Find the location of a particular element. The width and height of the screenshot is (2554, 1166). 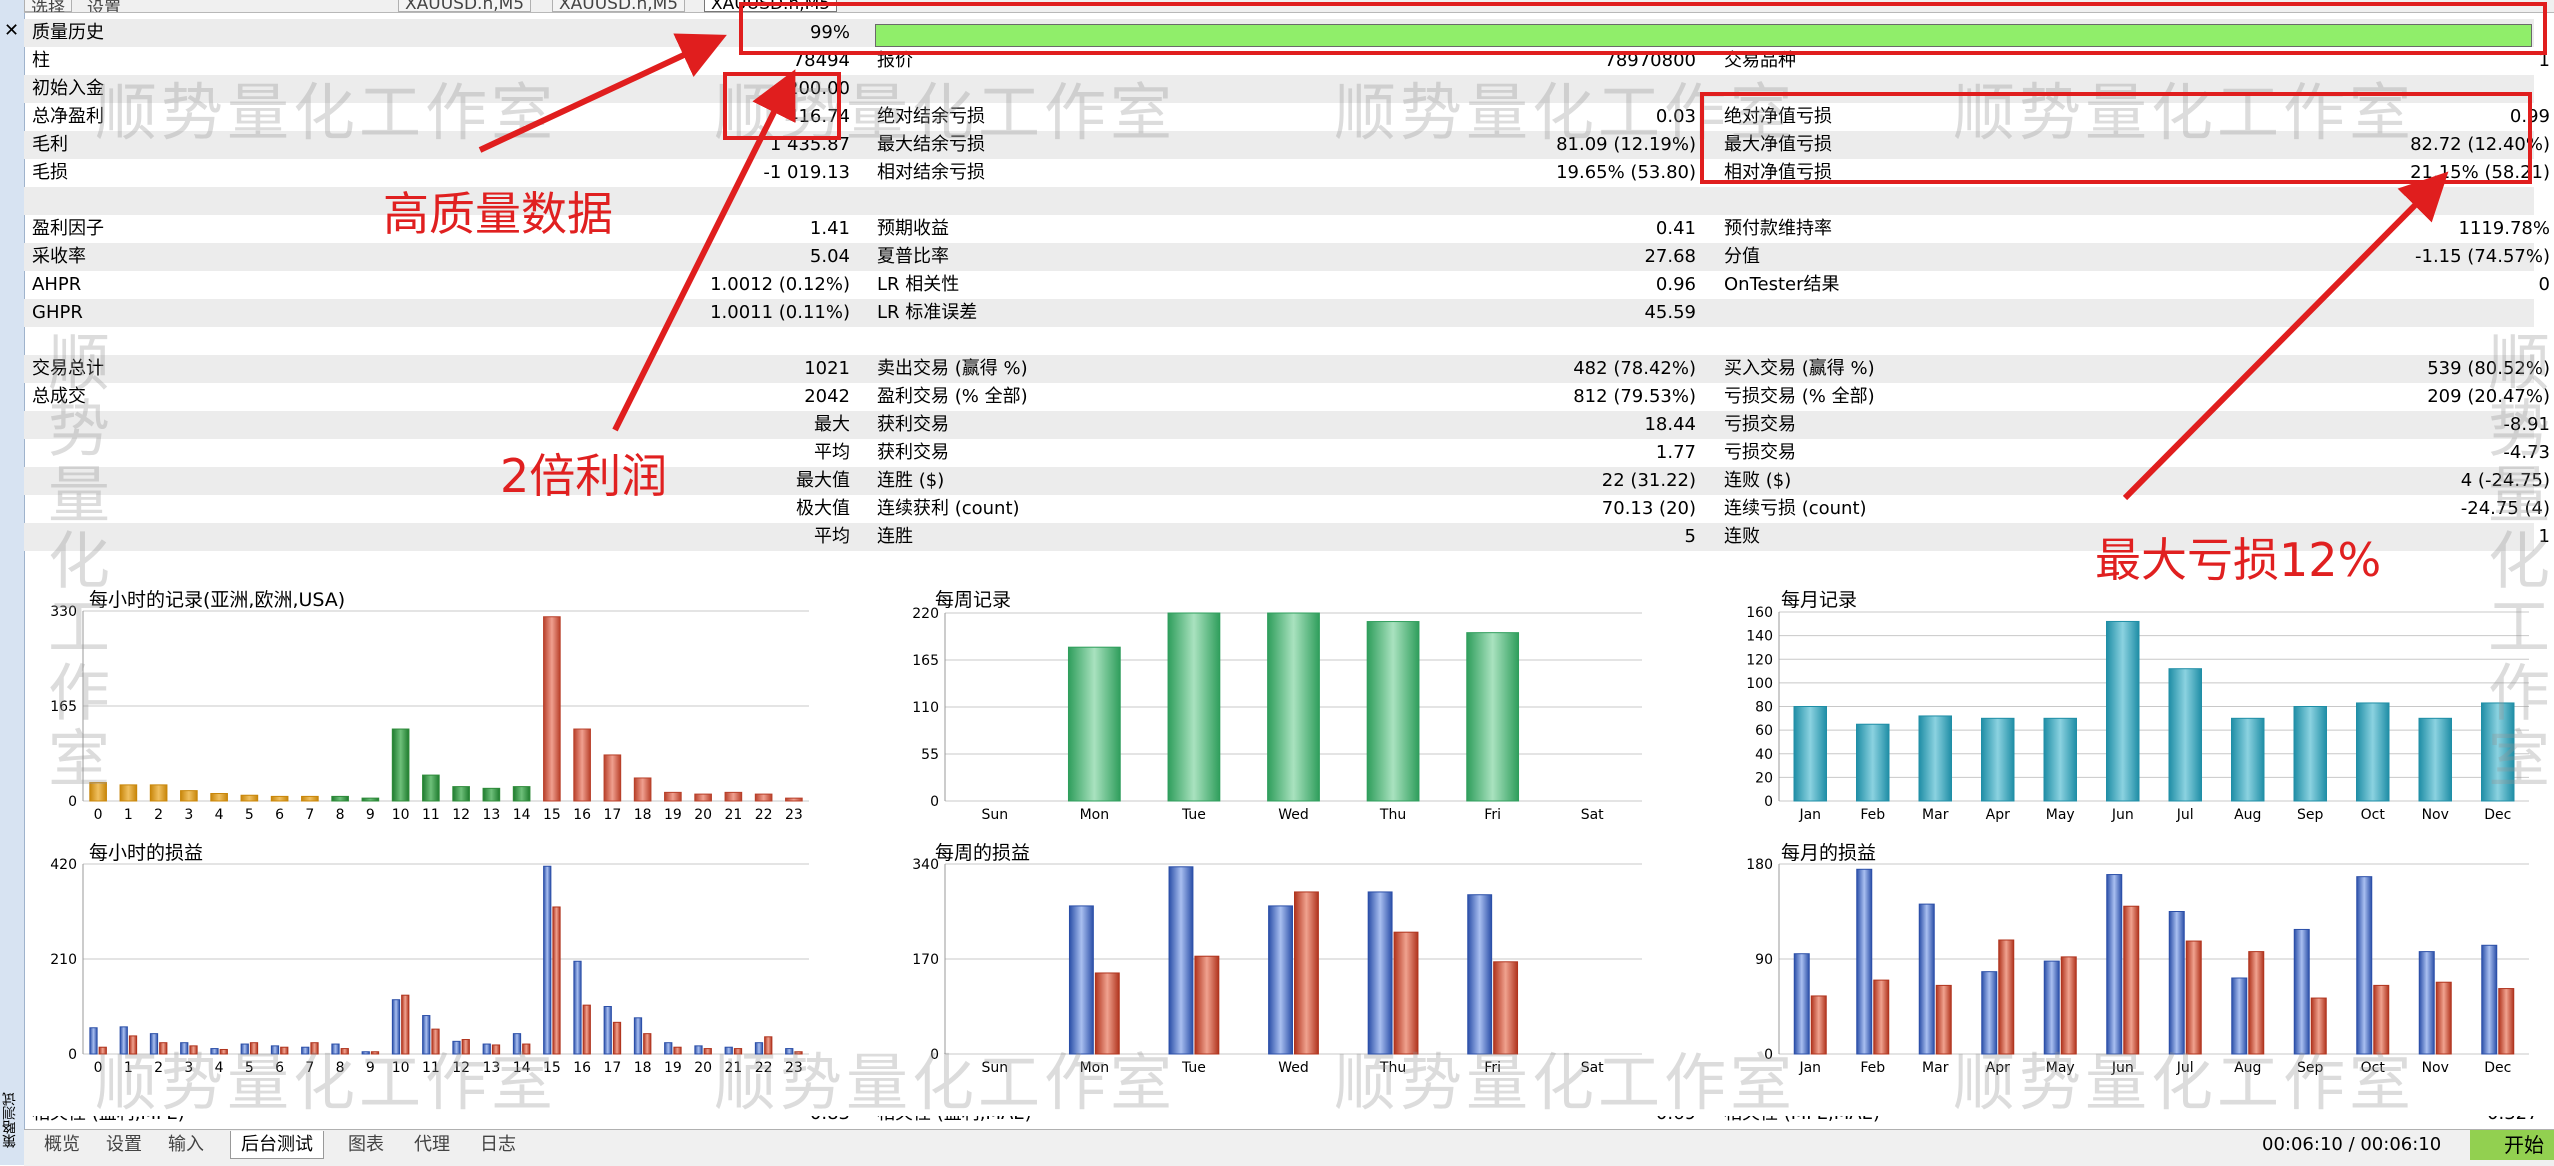

corr-value-3: 0.3272 is located at coordinates (2229, 1122).